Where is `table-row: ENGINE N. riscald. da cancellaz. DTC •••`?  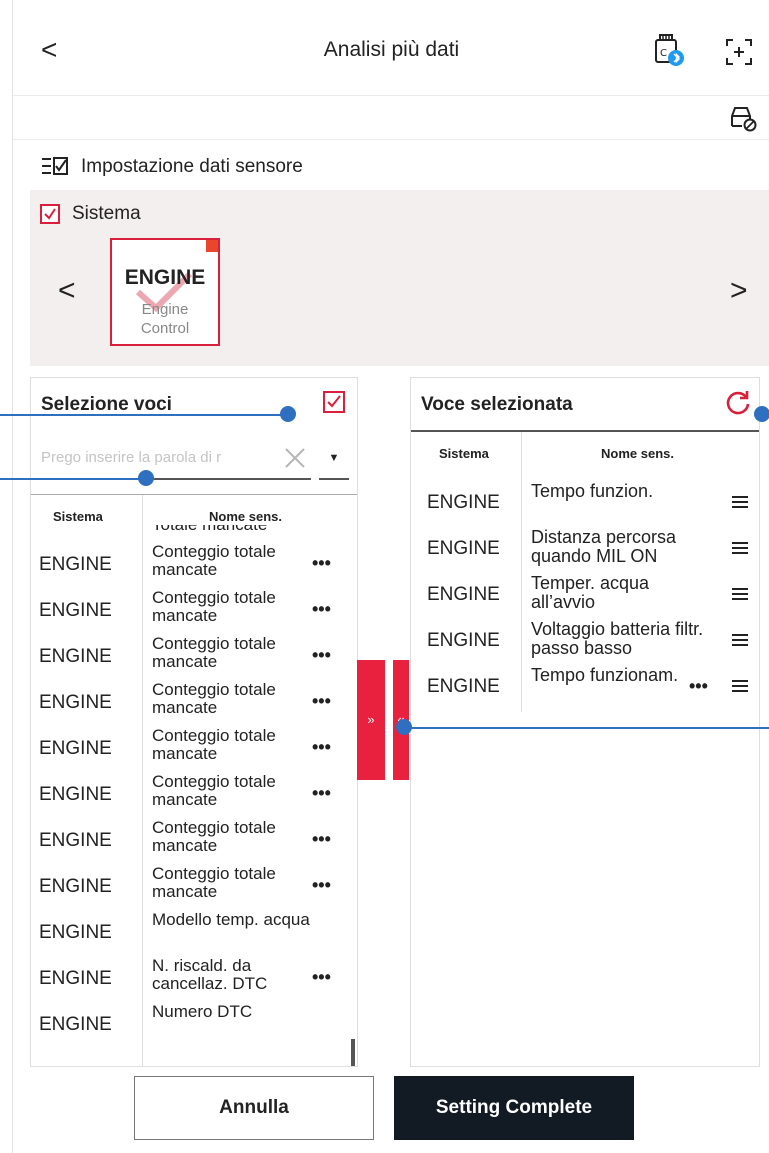
table-row: ENGINE N. riscald. da cancellaz. DTC ••• is located at coordinates (194, 978).